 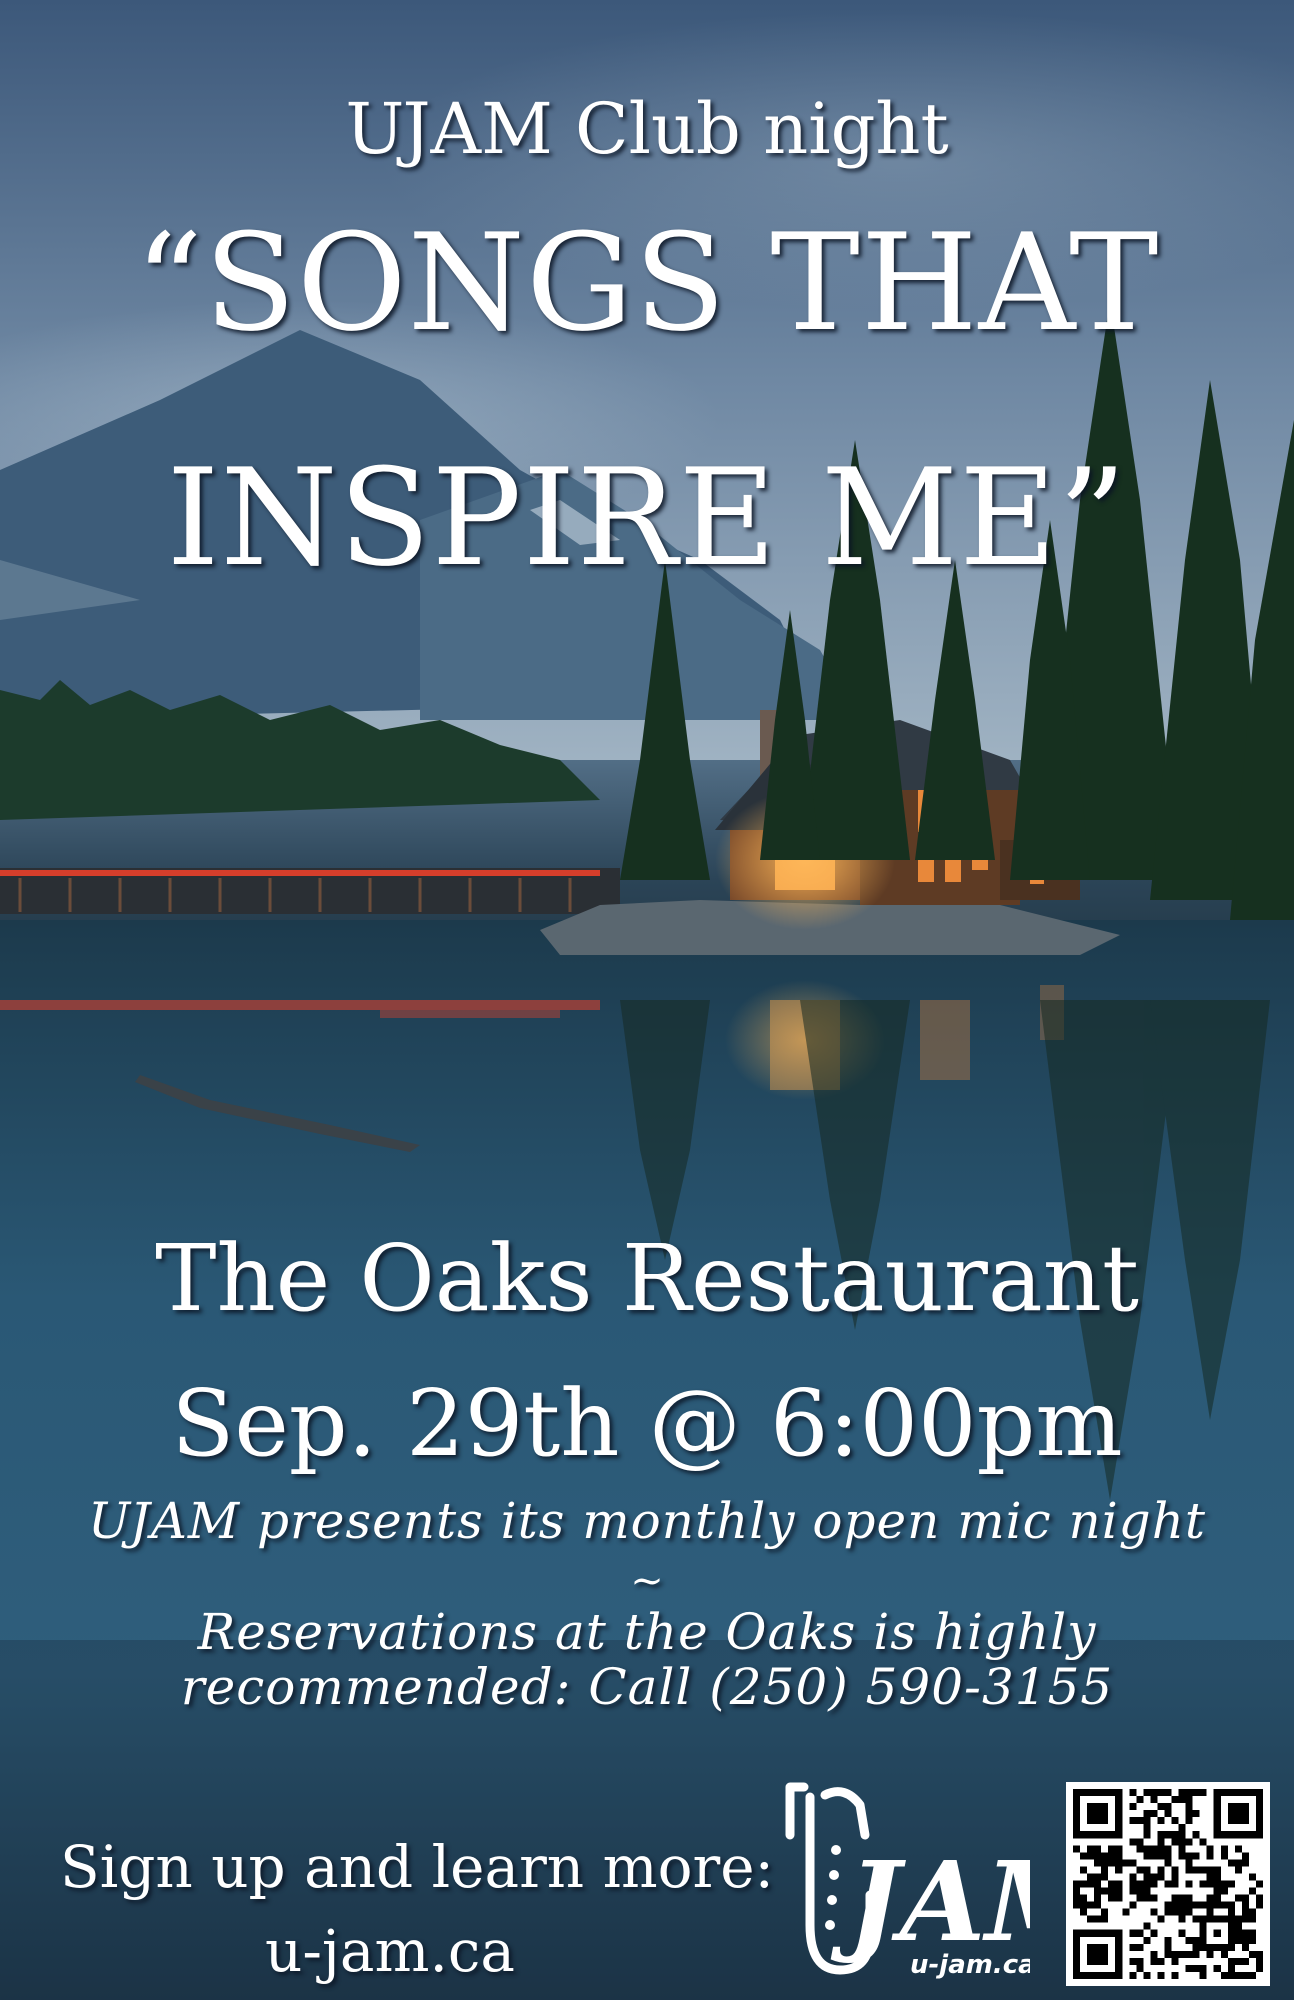 What do you see at coordinates (647, 1278) in the screenshot?
I see `venue-name: The Oaks Restaurant` at bounding box center [647, 1278].